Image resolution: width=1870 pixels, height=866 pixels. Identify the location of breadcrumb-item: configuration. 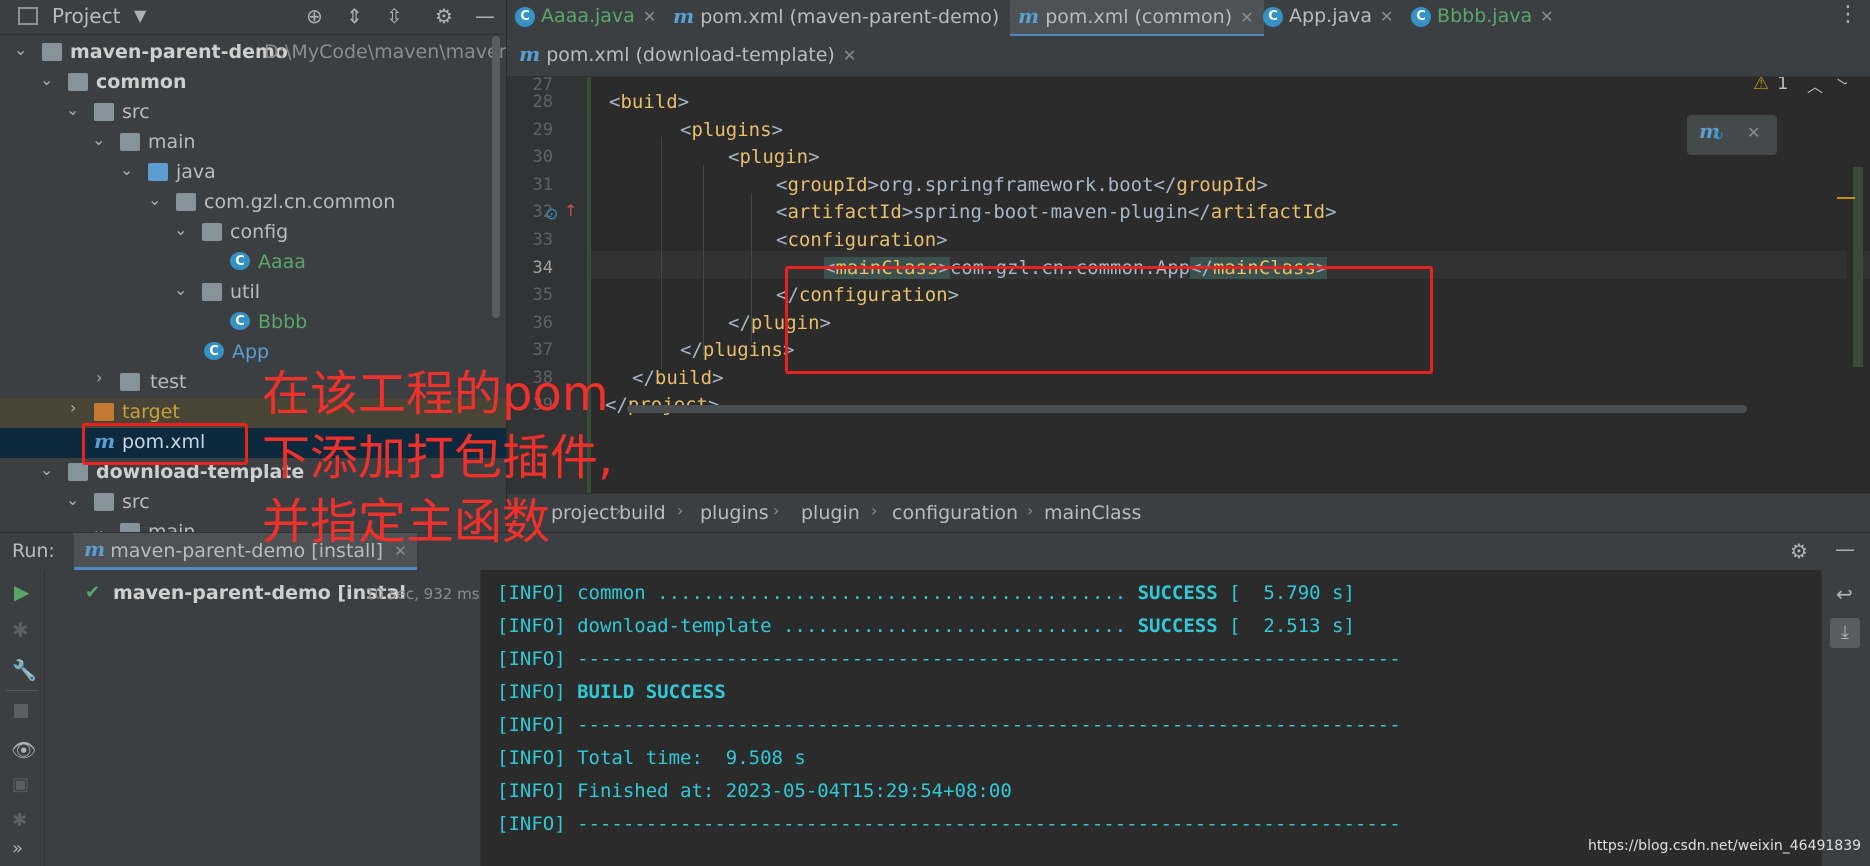
(955, 513).